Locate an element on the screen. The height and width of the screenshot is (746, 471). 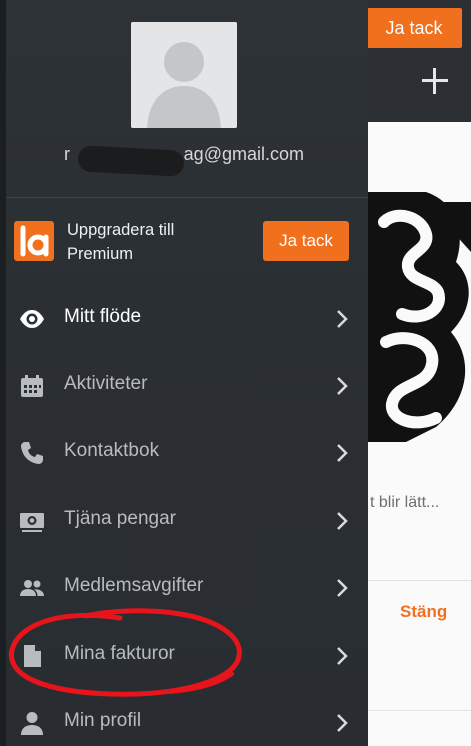
person-placeholder-icon is located at coordinates (184, 75).